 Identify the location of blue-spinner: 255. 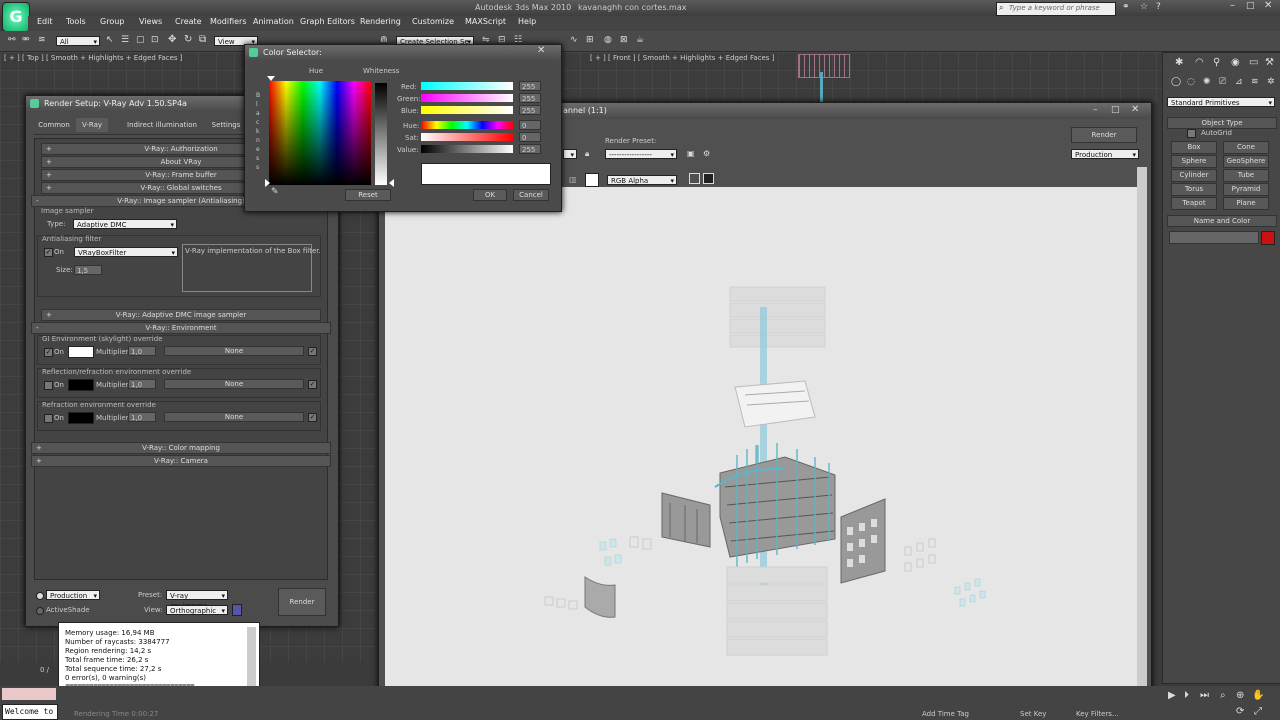
(530, 110).